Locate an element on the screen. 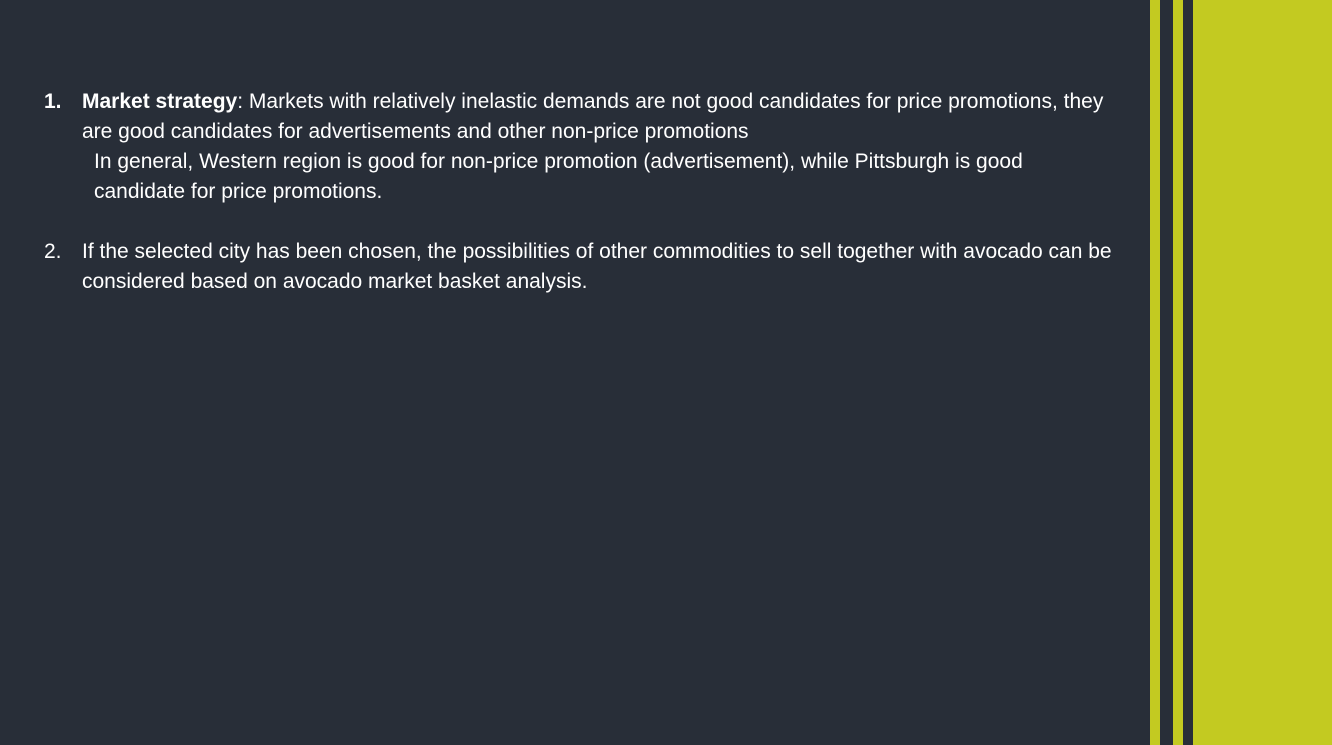 The width and height of the screenshot is (1332, 745). list-number: 1. is located at coordinates (53, 101).